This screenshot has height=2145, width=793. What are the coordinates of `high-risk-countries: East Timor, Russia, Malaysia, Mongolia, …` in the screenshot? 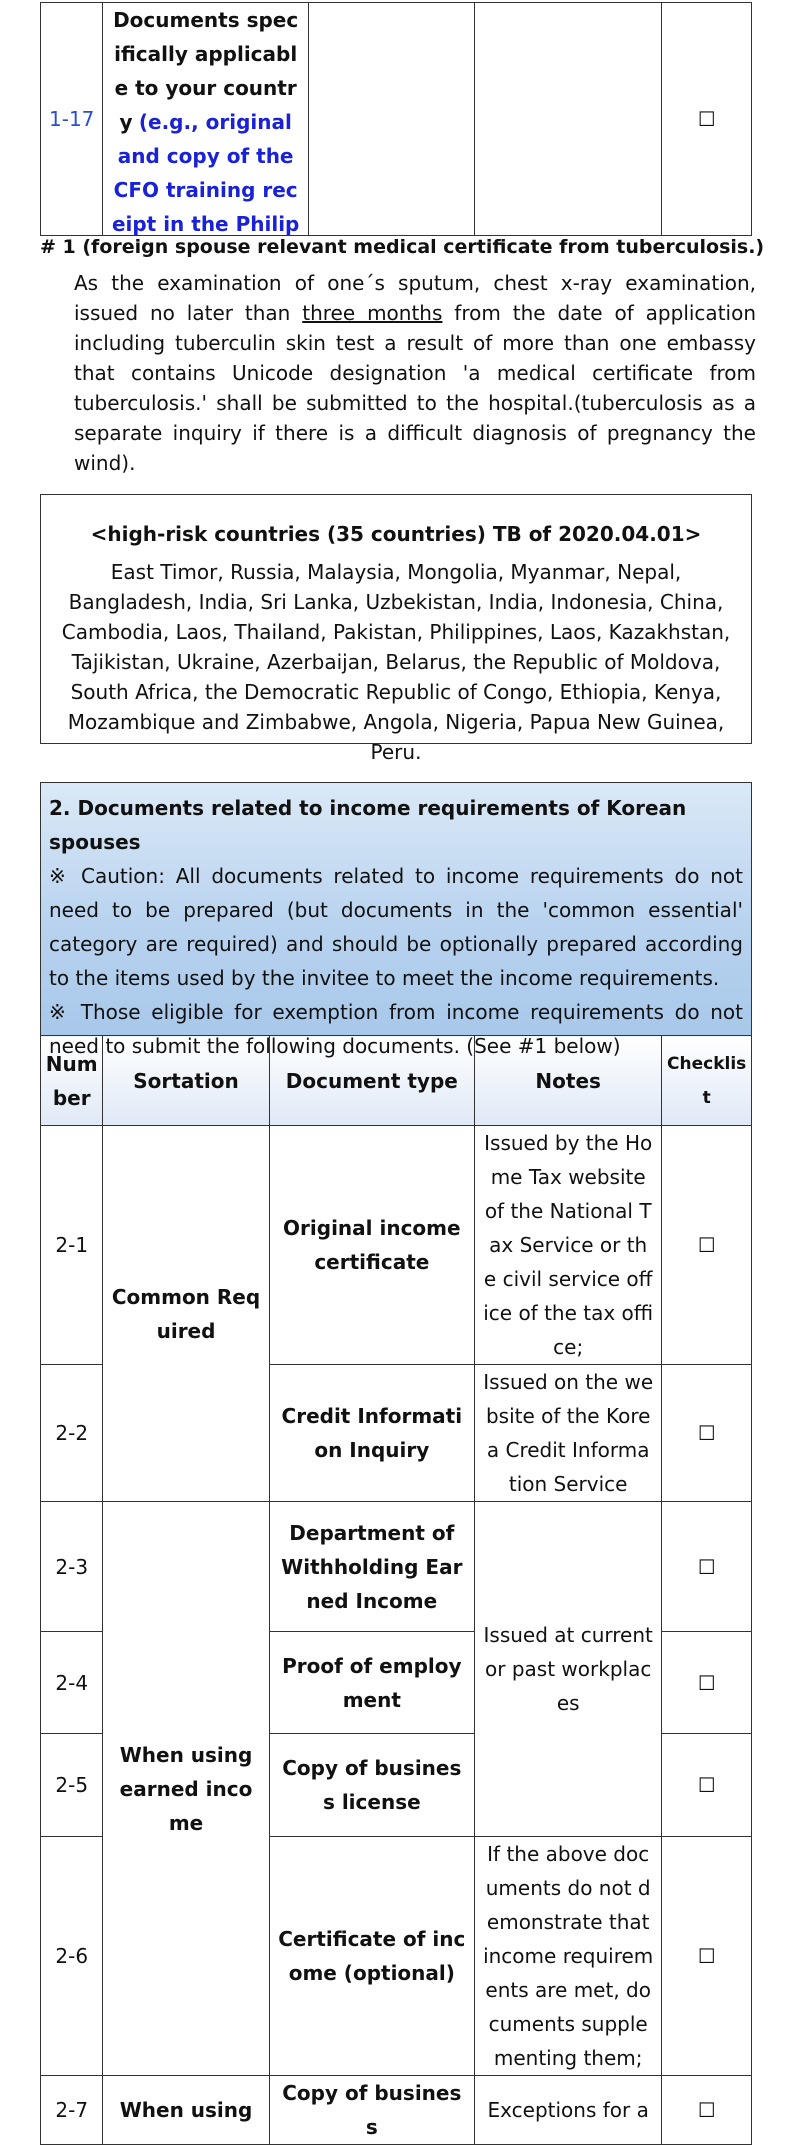 It's located at (396, 662).